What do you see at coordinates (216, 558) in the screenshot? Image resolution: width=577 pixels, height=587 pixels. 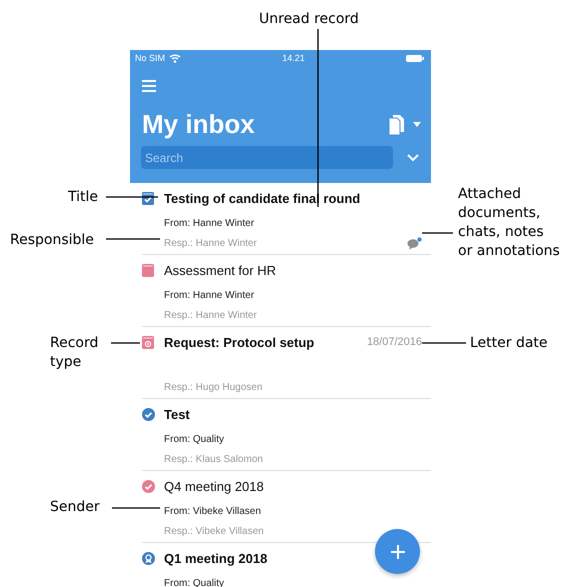 I see `record-title: Q1 meeting 2018` at bounding box center [216, 558].